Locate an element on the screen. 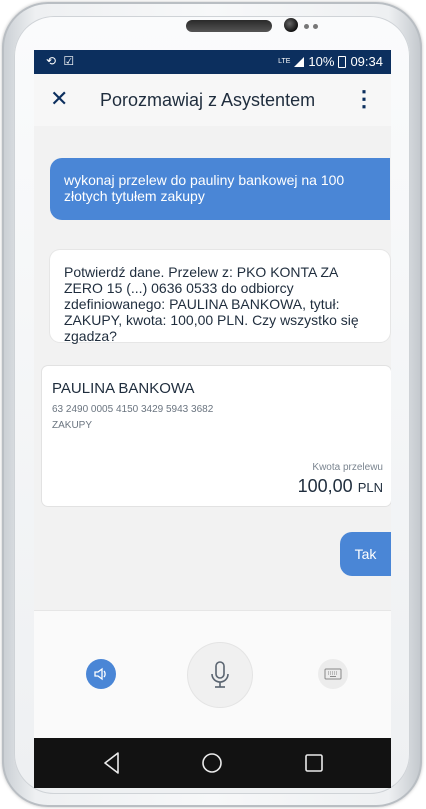  kebab-icon: ⋮ is located at coordinates (364, 99).